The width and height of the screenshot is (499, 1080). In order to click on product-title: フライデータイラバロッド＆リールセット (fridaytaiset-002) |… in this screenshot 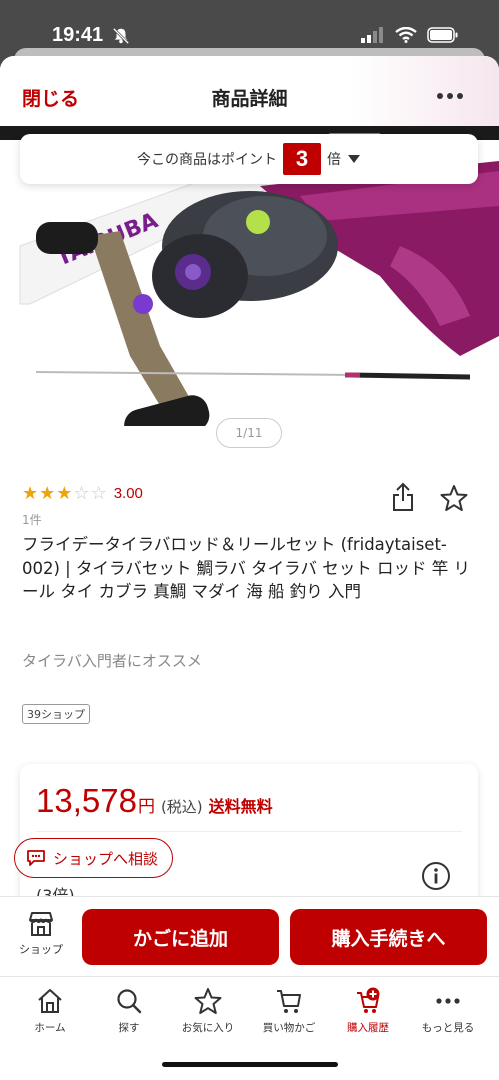, I will do `click(246, 568)`.